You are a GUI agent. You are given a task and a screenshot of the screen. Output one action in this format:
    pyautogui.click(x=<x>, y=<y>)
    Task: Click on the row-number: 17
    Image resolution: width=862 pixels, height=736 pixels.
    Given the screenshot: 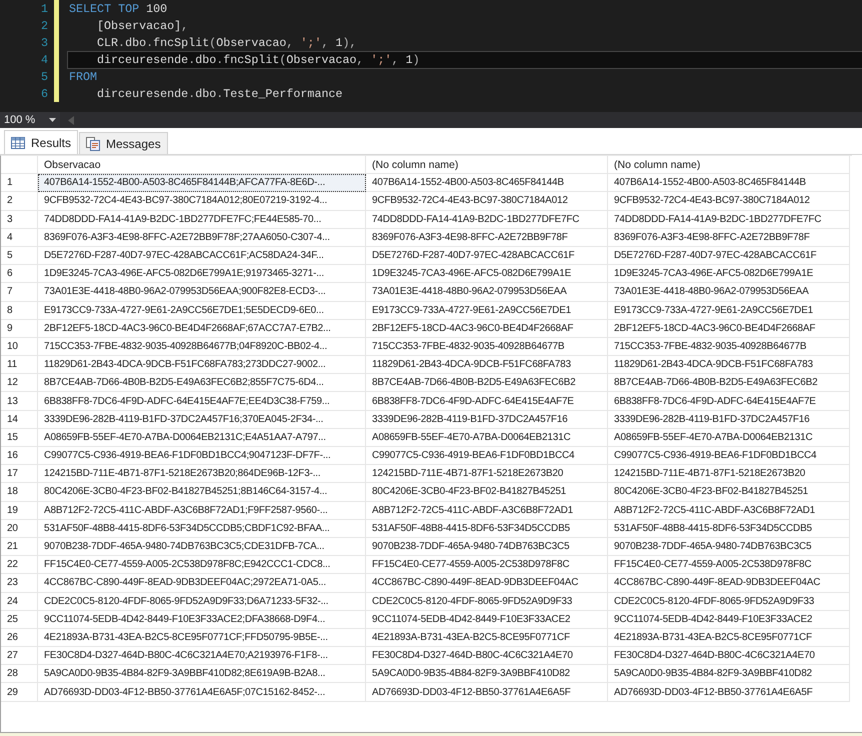 What is the action you would take?
    pyautogui.click(x=19, y=474)
    